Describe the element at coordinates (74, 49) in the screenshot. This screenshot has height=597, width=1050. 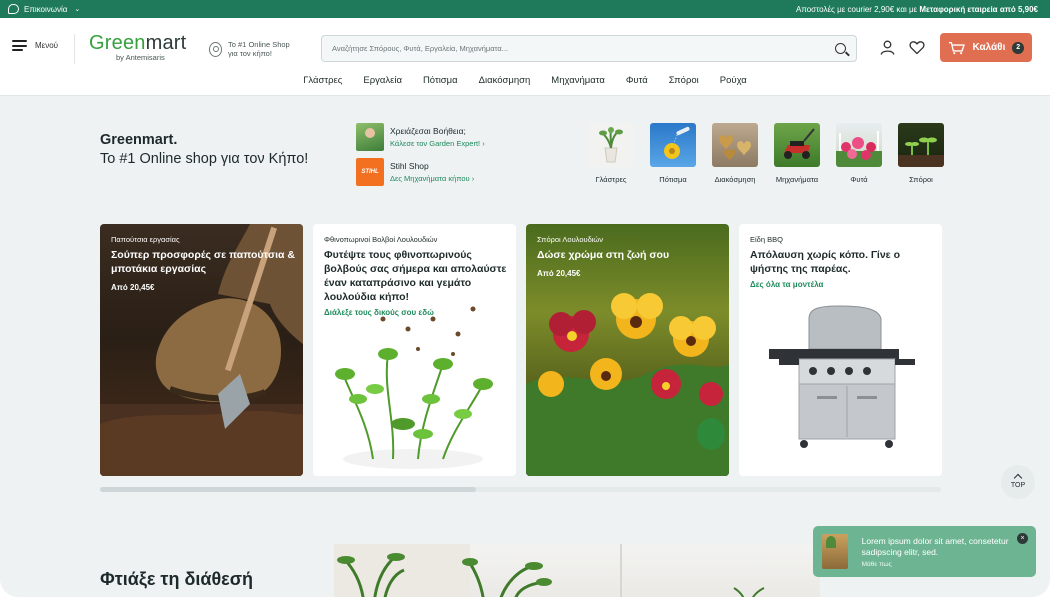
I see `header-divider` at that location.